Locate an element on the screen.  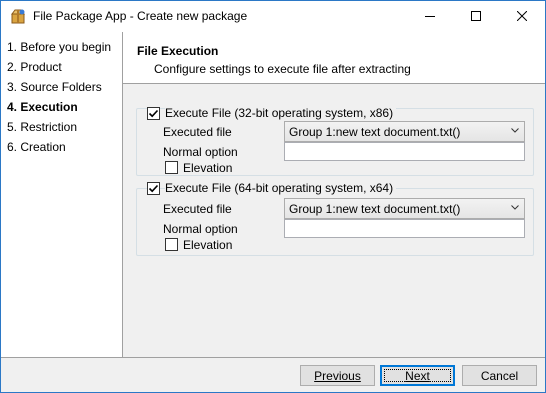
next-button: Next is located at coordinates (417, 375).